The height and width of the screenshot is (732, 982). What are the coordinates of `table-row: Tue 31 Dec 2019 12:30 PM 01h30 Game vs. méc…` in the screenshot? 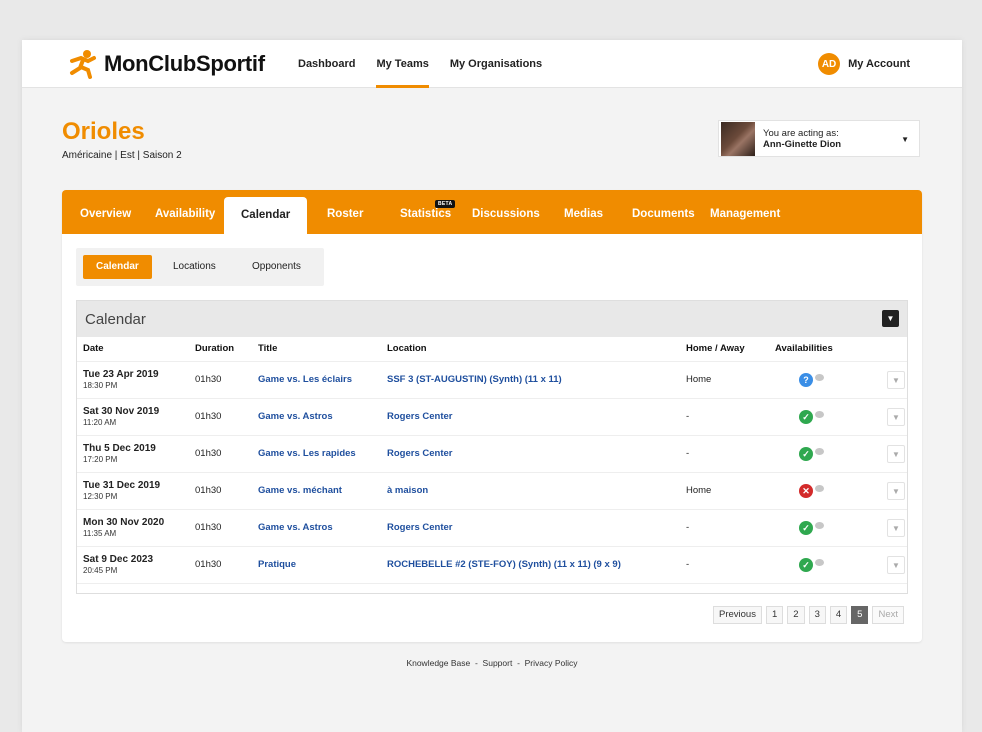 It's located at (492, 491).